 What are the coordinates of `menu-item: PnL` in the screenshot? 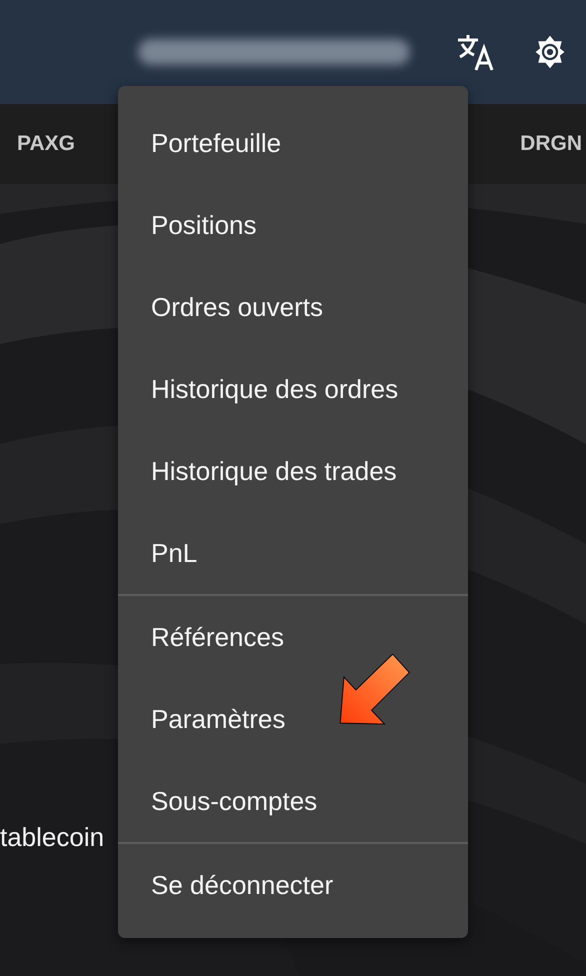 It's located at (293, 553).